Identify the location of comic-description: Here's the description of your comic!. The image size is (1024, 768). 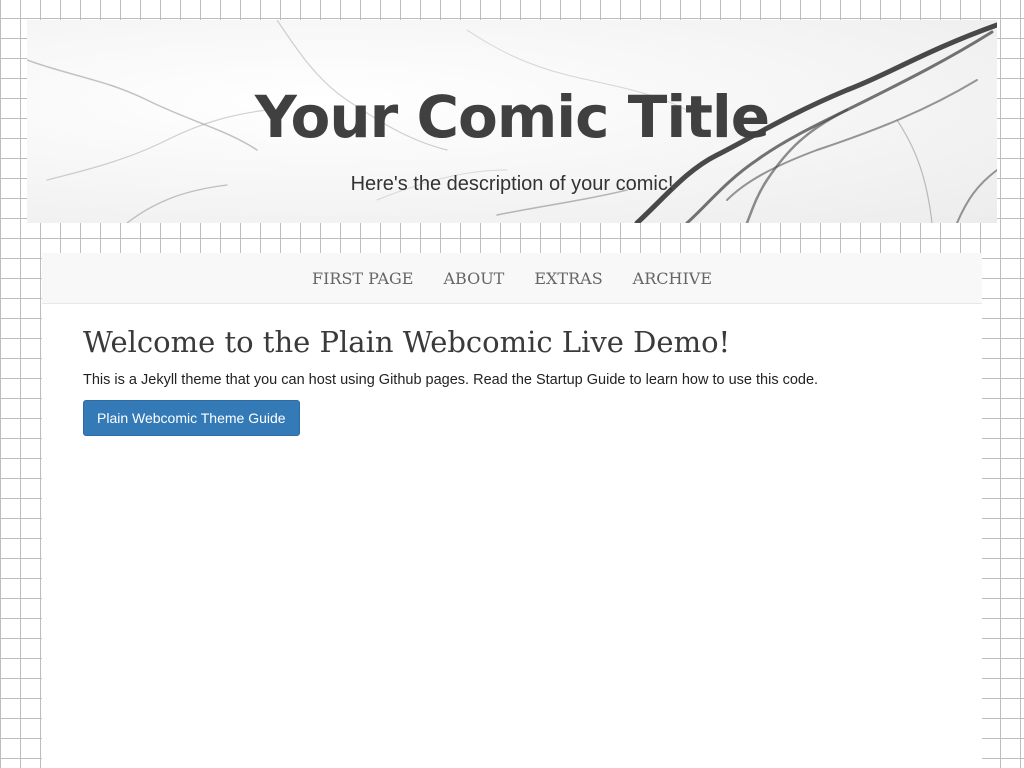
(512, 184).